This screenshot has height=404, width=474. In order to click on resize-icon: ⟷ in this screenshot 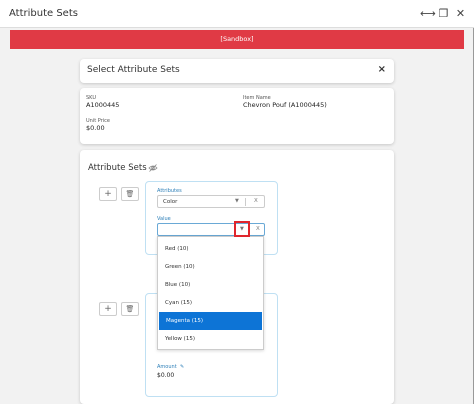, I will do `click(428, 13)`.